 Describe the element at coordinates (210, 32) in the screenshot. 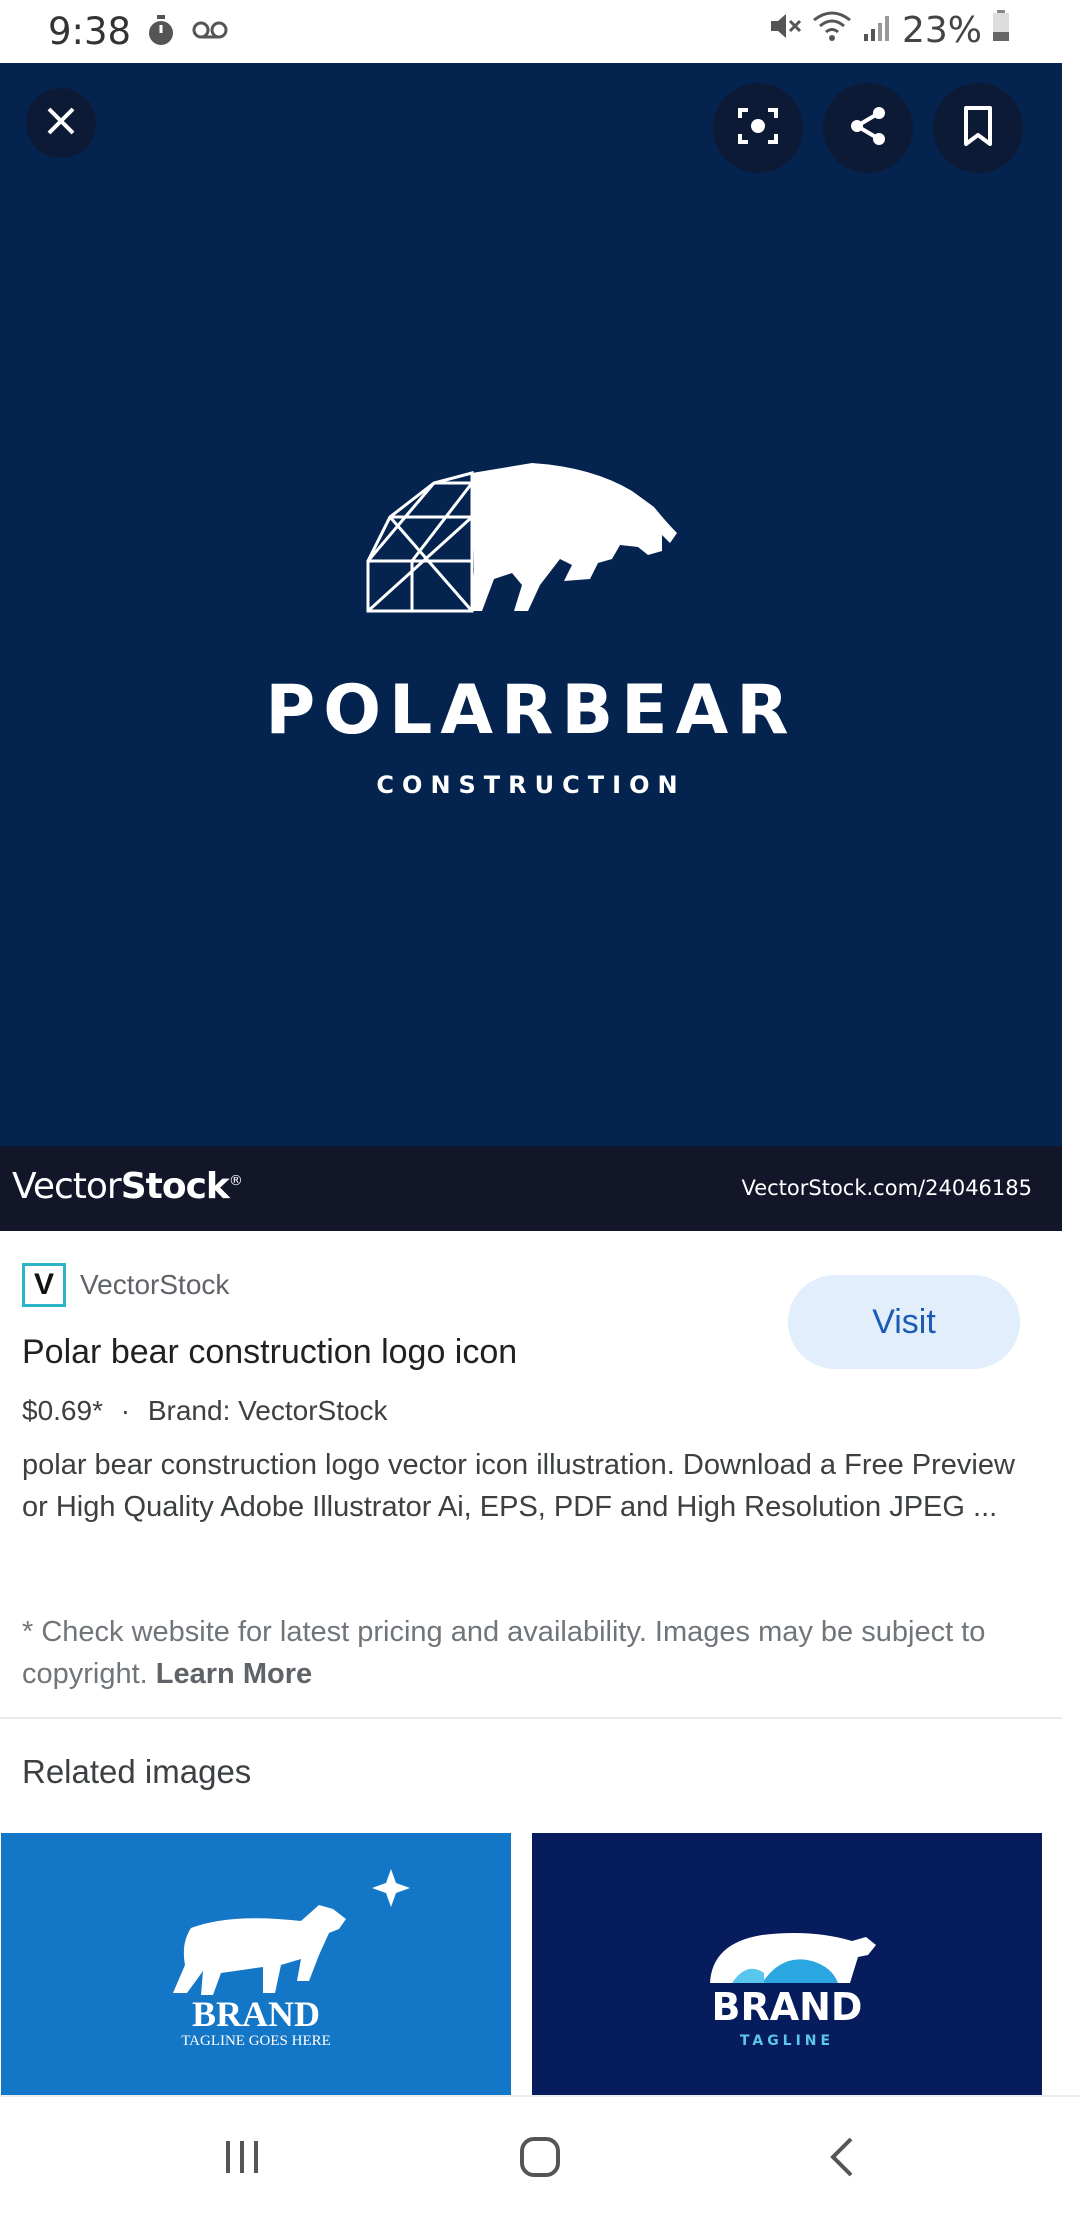

I see `voicemail-icon` at that location.